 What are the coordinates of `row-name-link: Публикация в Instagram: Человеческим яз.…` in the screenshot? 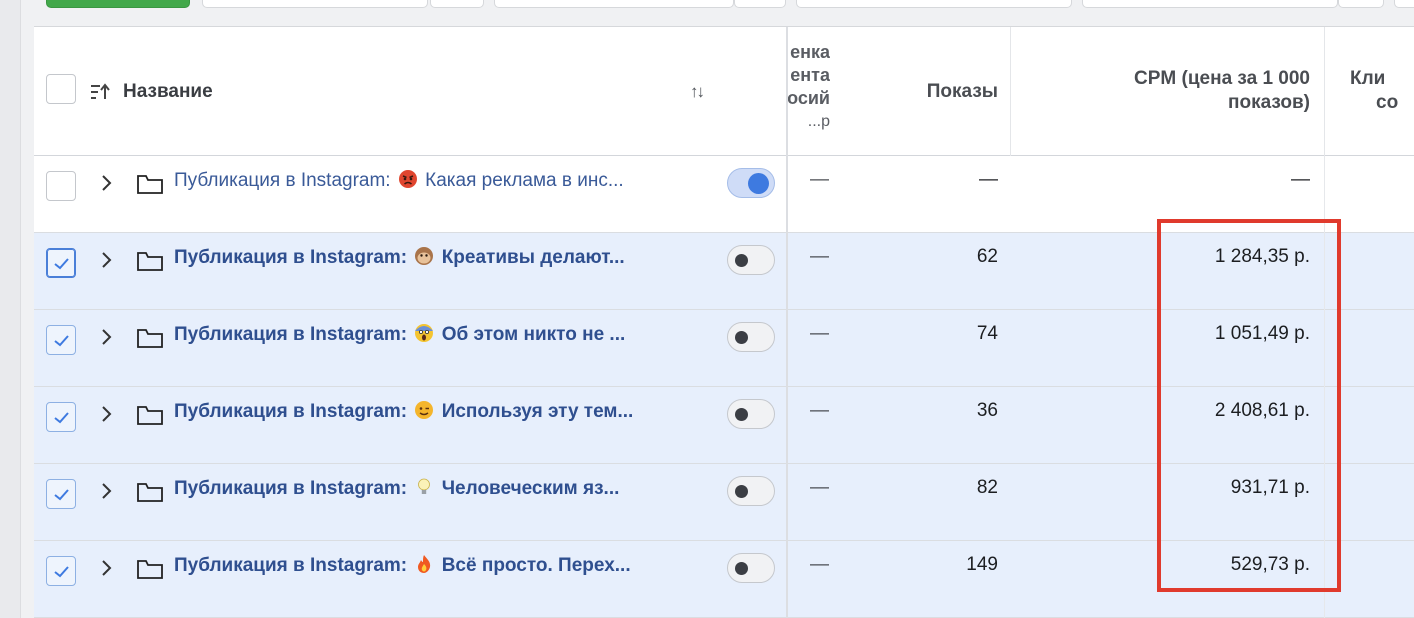 It's located at (444, 488).